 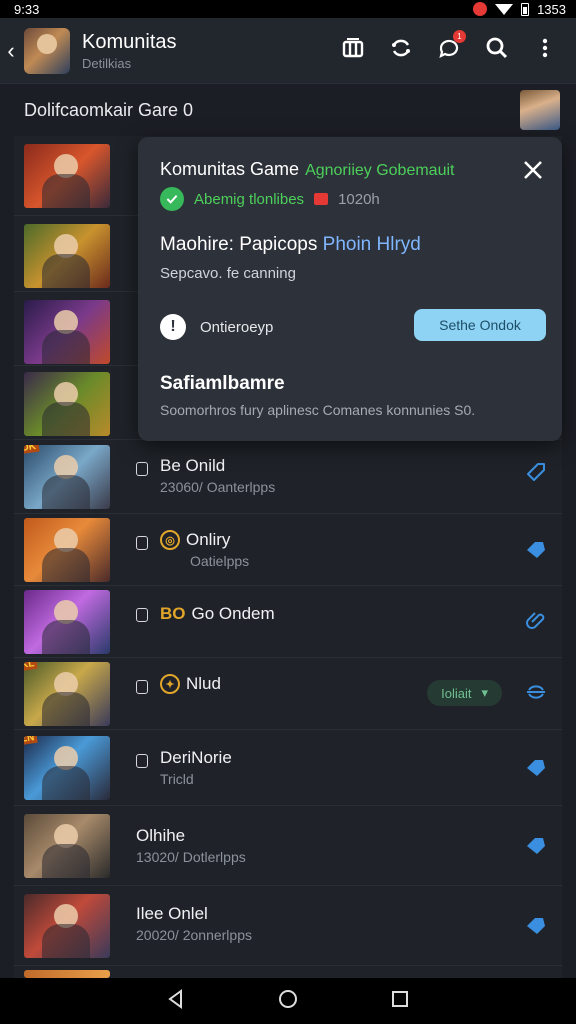 I want to click on app-subtitle: Detilkias, so click(x=107, y=63).